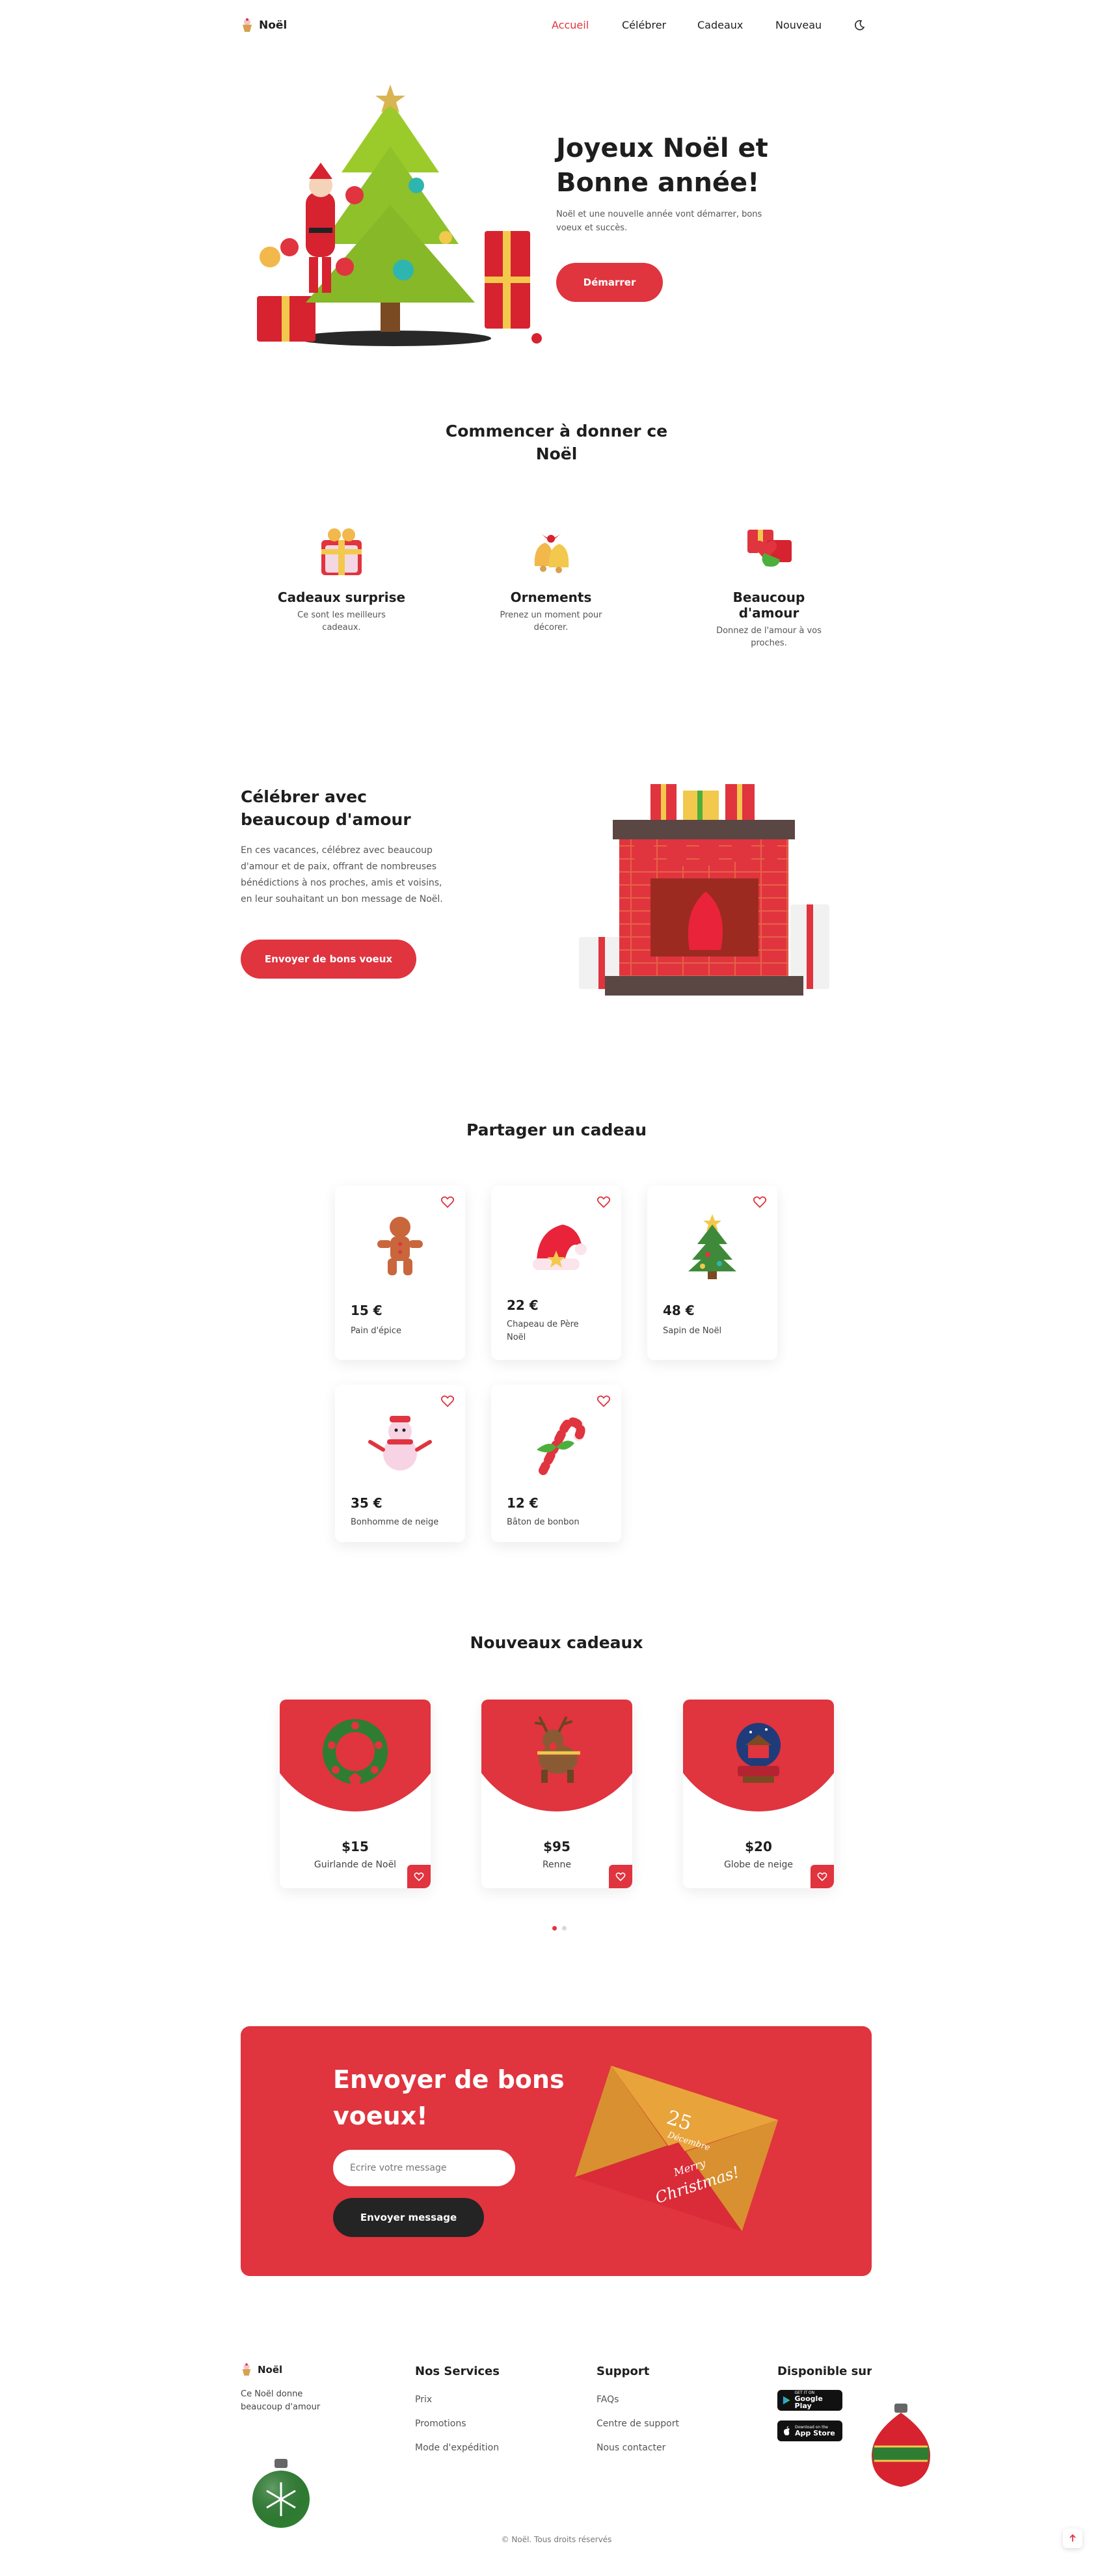 The width and height of the screenshot is (1113, 2576). What do you see at coordinates (758, 1753) in the screenshot?
I see `snow-globe-icon` at bounding box center [758, 1753].